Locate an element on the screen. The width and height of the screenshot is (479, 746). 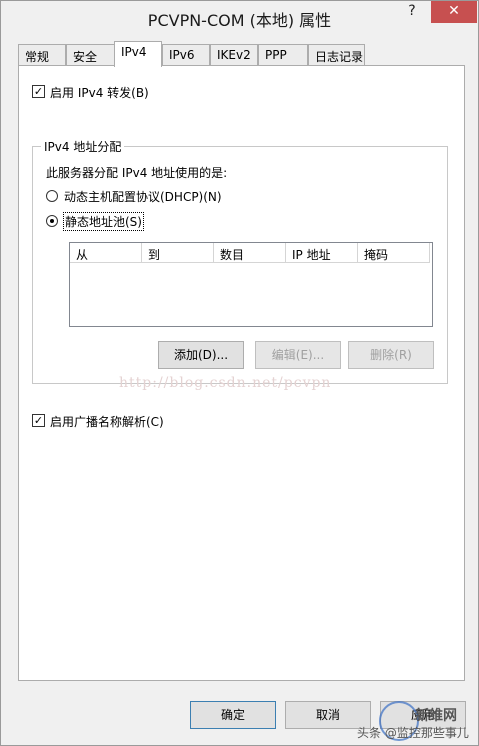
remove-button: 删除(R) is located at coordinates (391, 355).